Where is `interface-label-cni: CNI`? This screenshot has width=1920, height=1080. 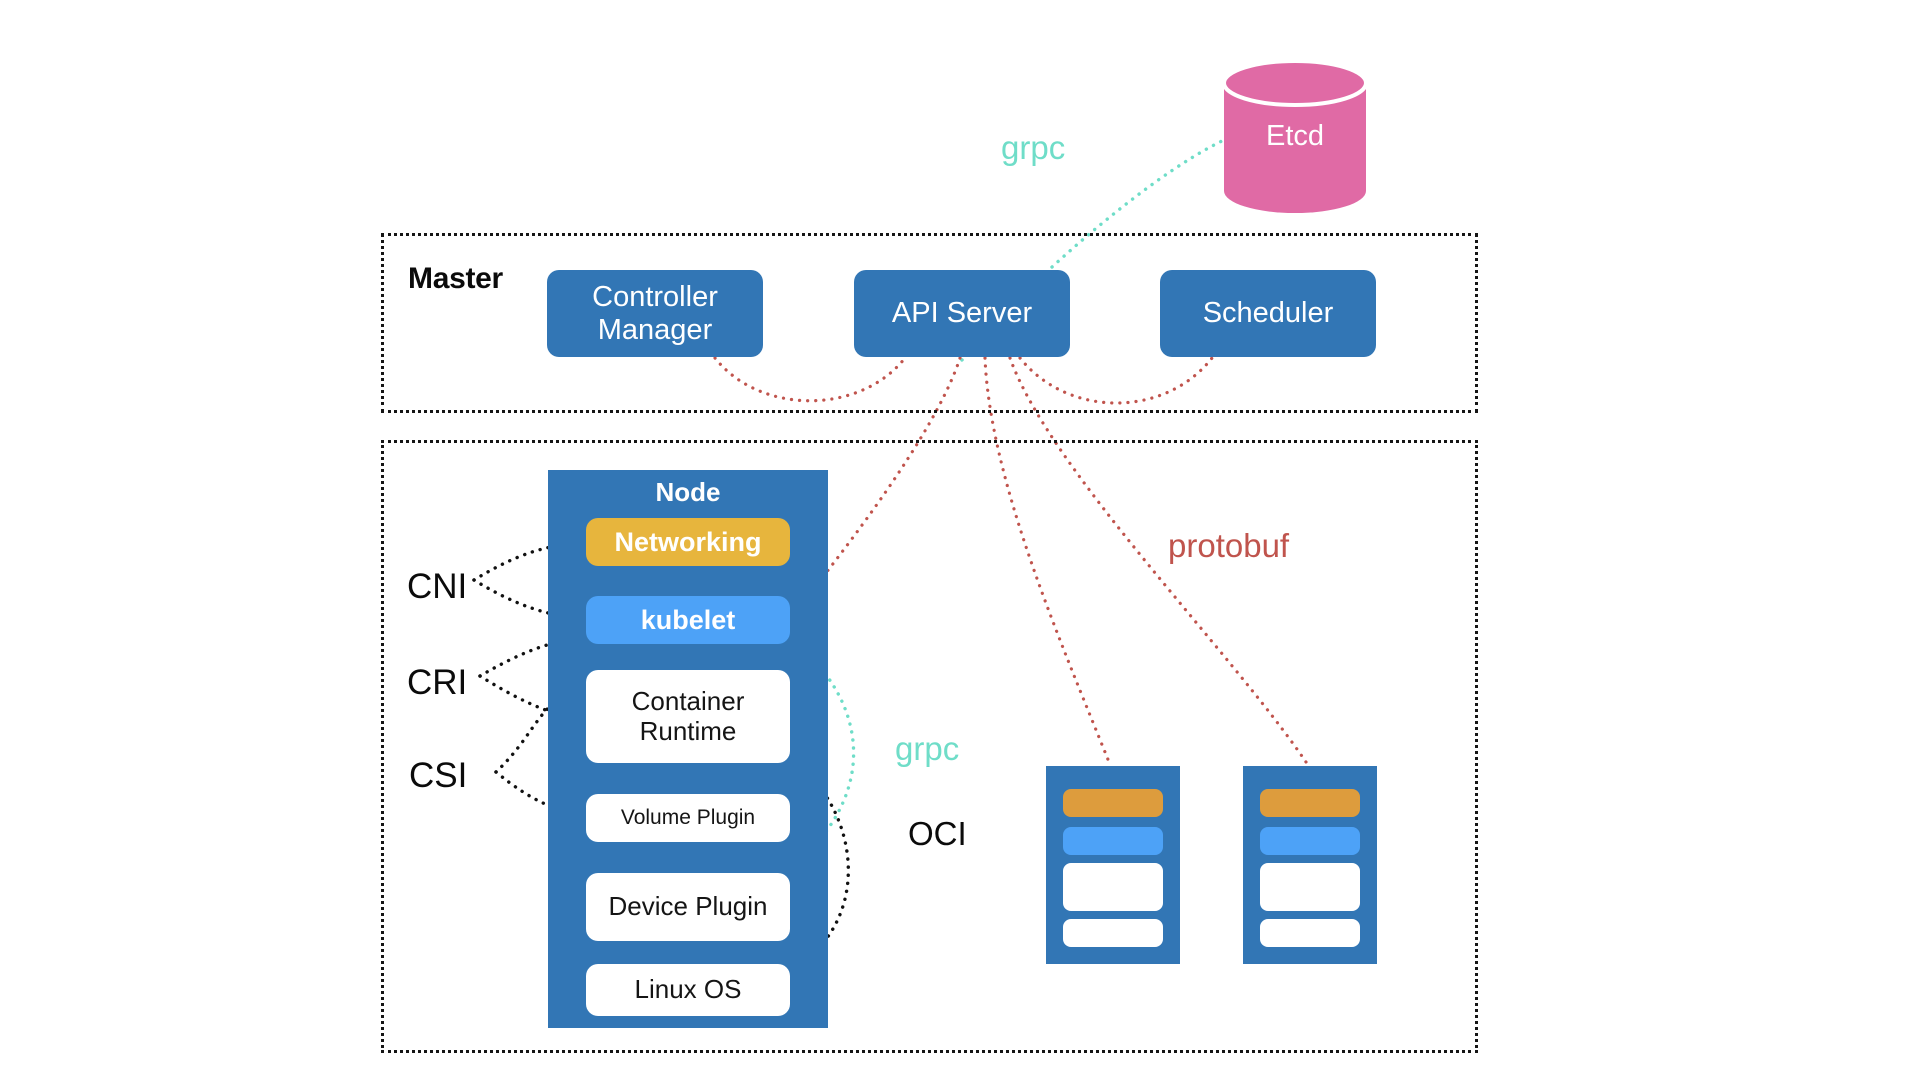
interface-label-cni: CNI is located at coordinates (437, 586).